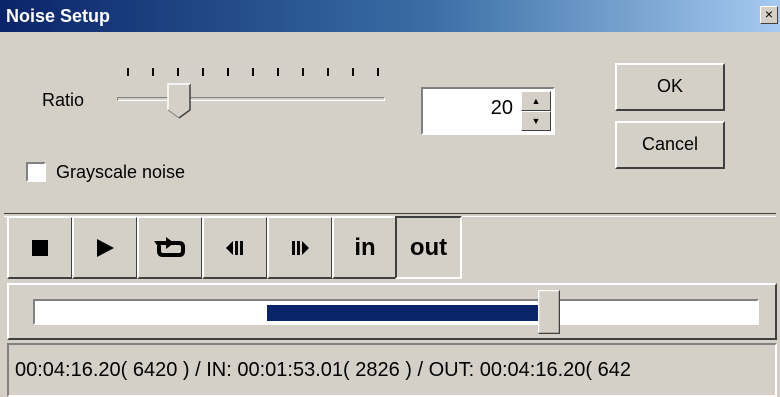 The height and width of the screenshot is (397, 780). What do you see at coordinates (501, 108) in the screenshot?
I see `ratio-value: 20` at bounding box center [501, 108].